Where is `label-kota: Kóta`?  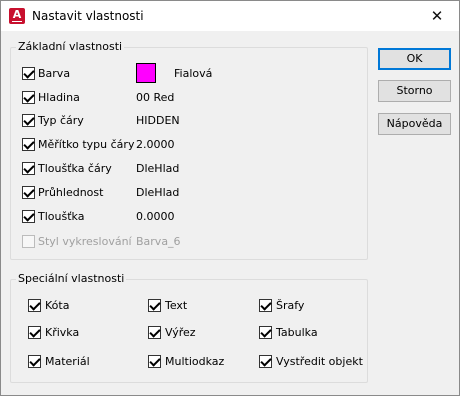 label-kota: Kóta is located at coordinates (57, 305).